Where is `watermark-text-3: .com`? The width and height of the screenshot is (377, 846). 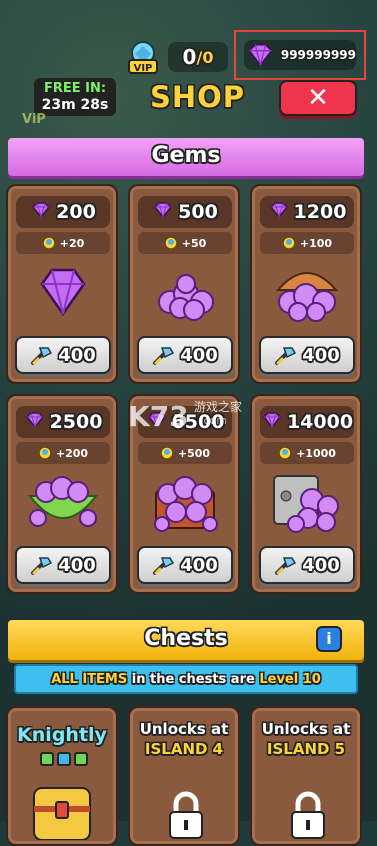
watermark-text-3: .com is located at coordinates (213, 420).